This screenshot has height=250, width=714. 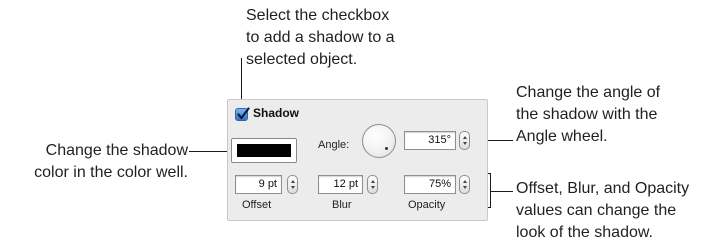 What do you see at coordinates (430, 140) in the screenshot?
I see `angle-field: 315°` at bounding box center [430, 140].